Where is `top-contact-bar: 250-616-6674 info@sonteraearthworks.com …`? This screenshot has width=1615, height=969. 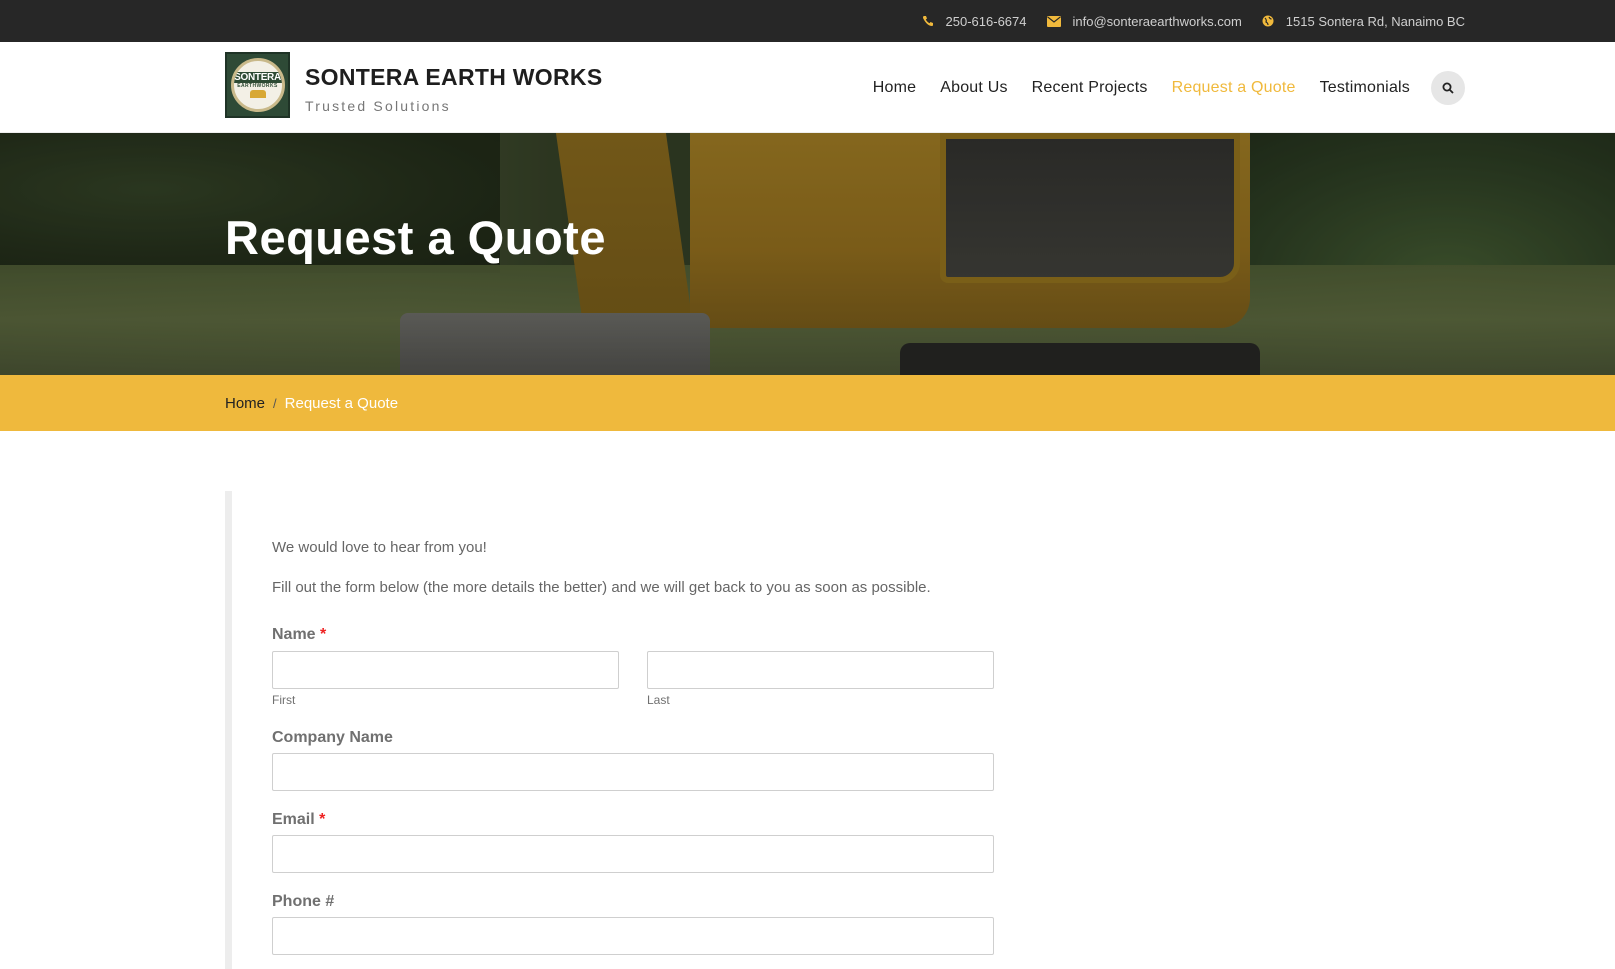 top-contact-bar: 250-616-6674 info@sonteraearthworks.com … is located at coordinates (807, 21).